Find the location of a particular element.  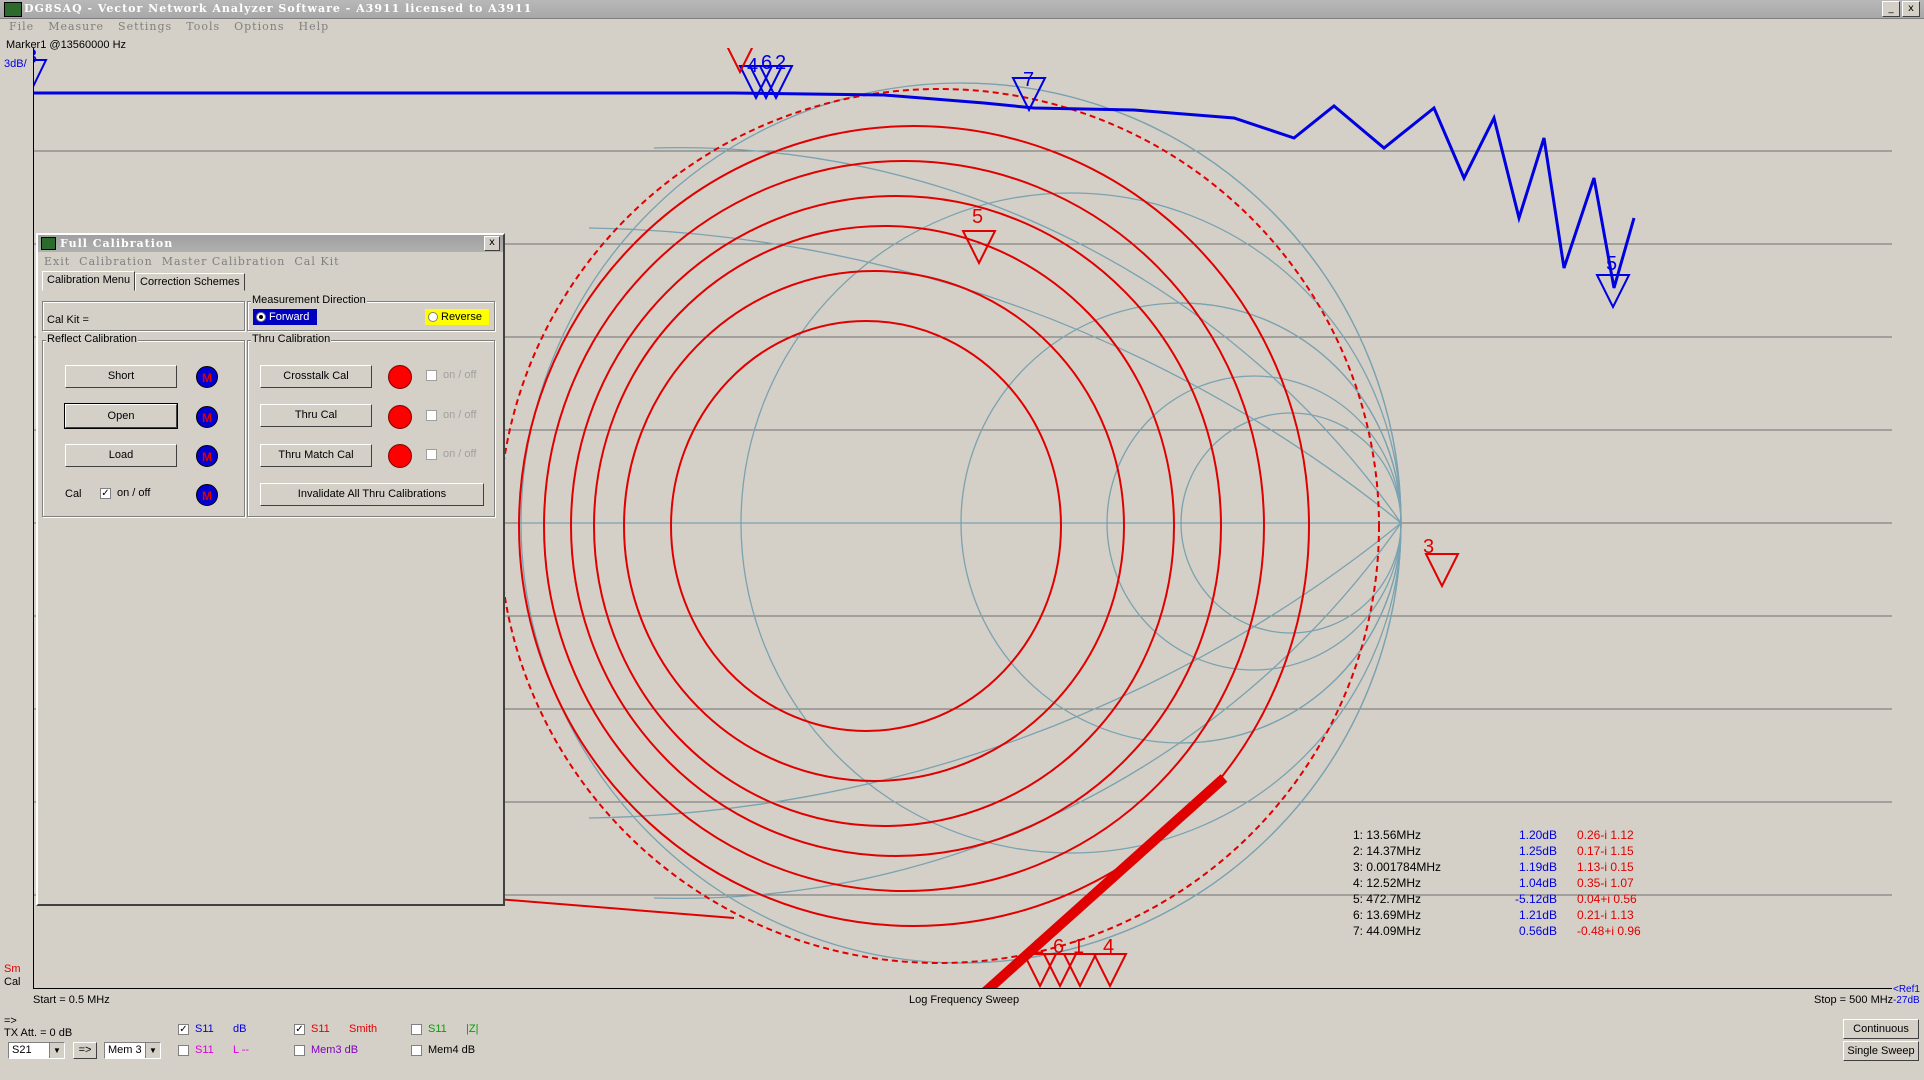

crosstalk-checkbox is located at coordinates (431, 375).